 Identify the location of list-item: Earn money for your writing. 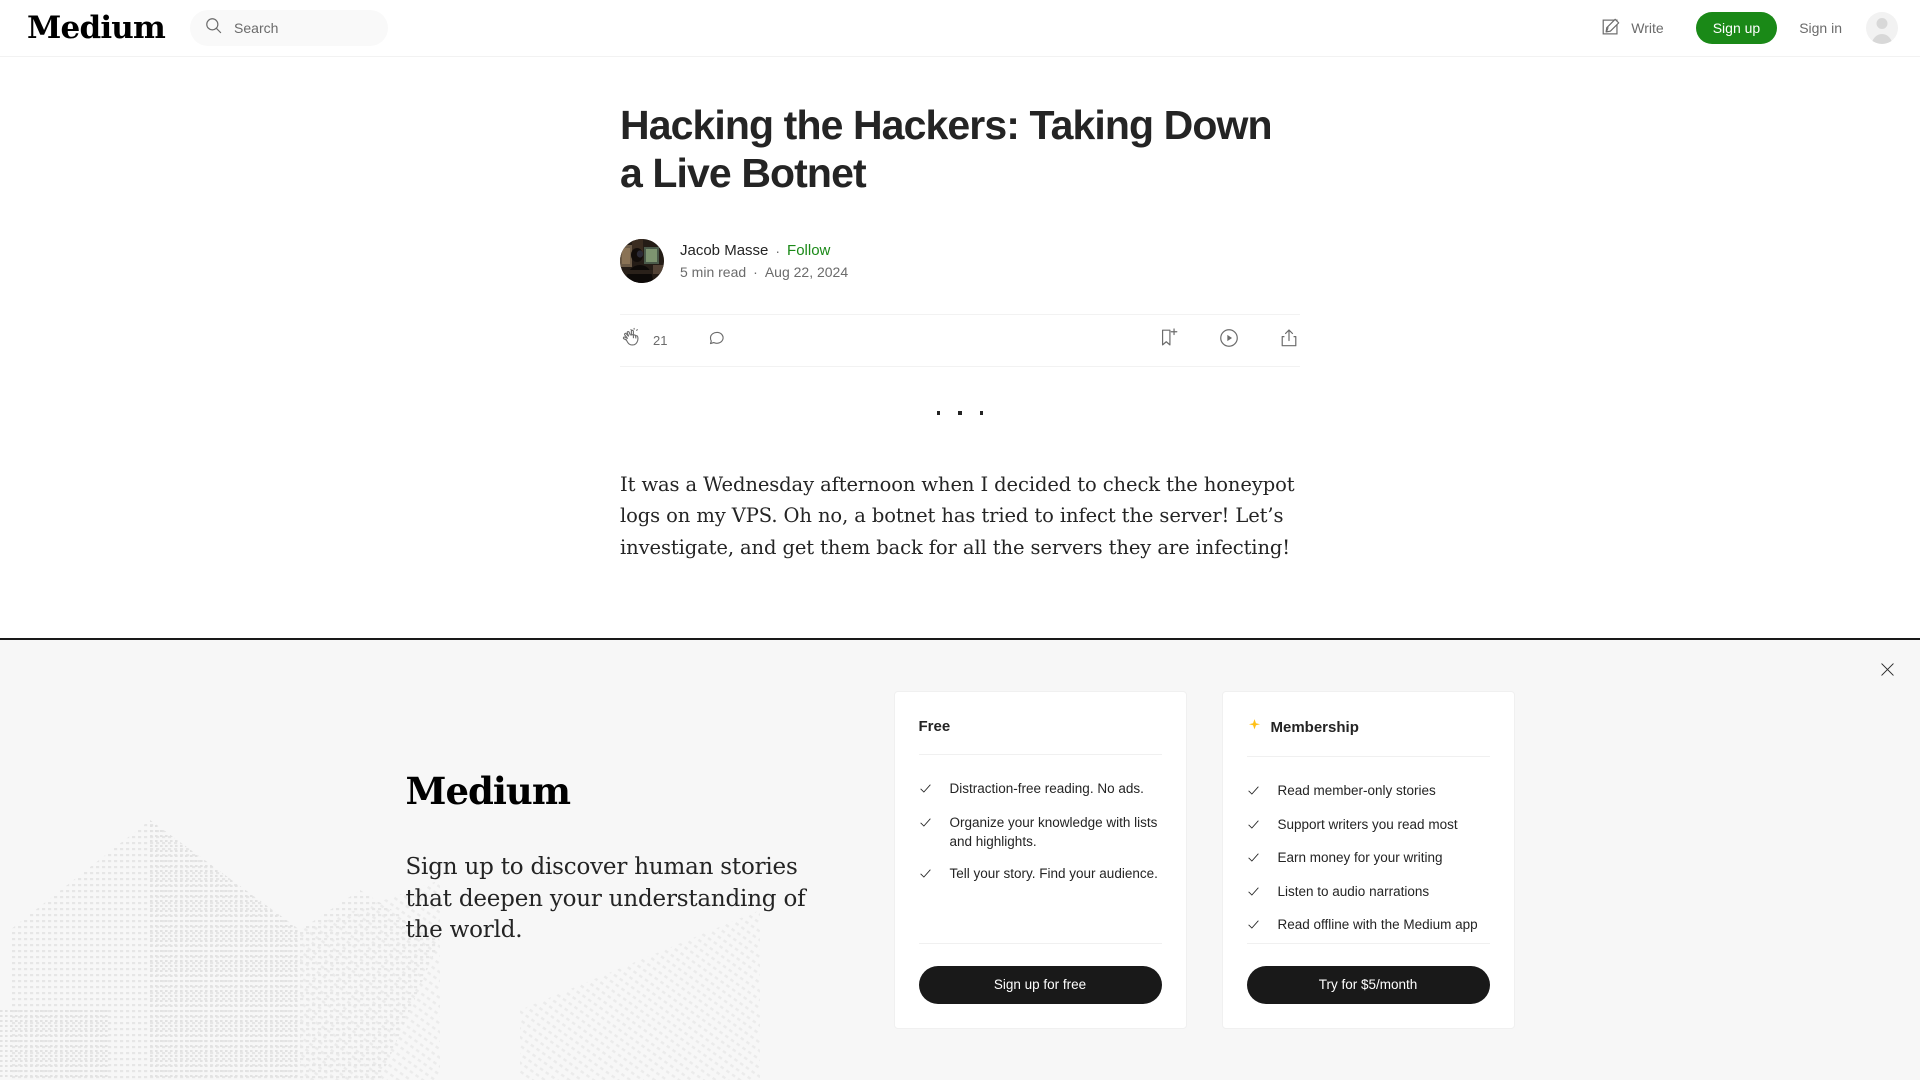
(1368, 859).